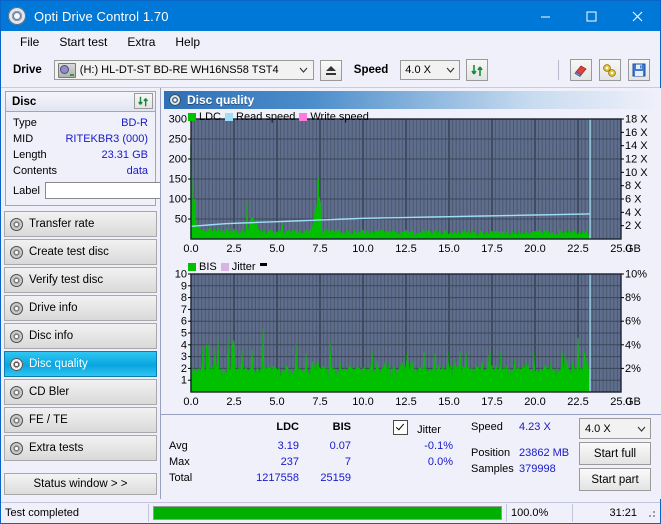 Image resolution: width=661 pixels, height=524 pixels. I want to click on svg-text: 7, so click(184, 310).